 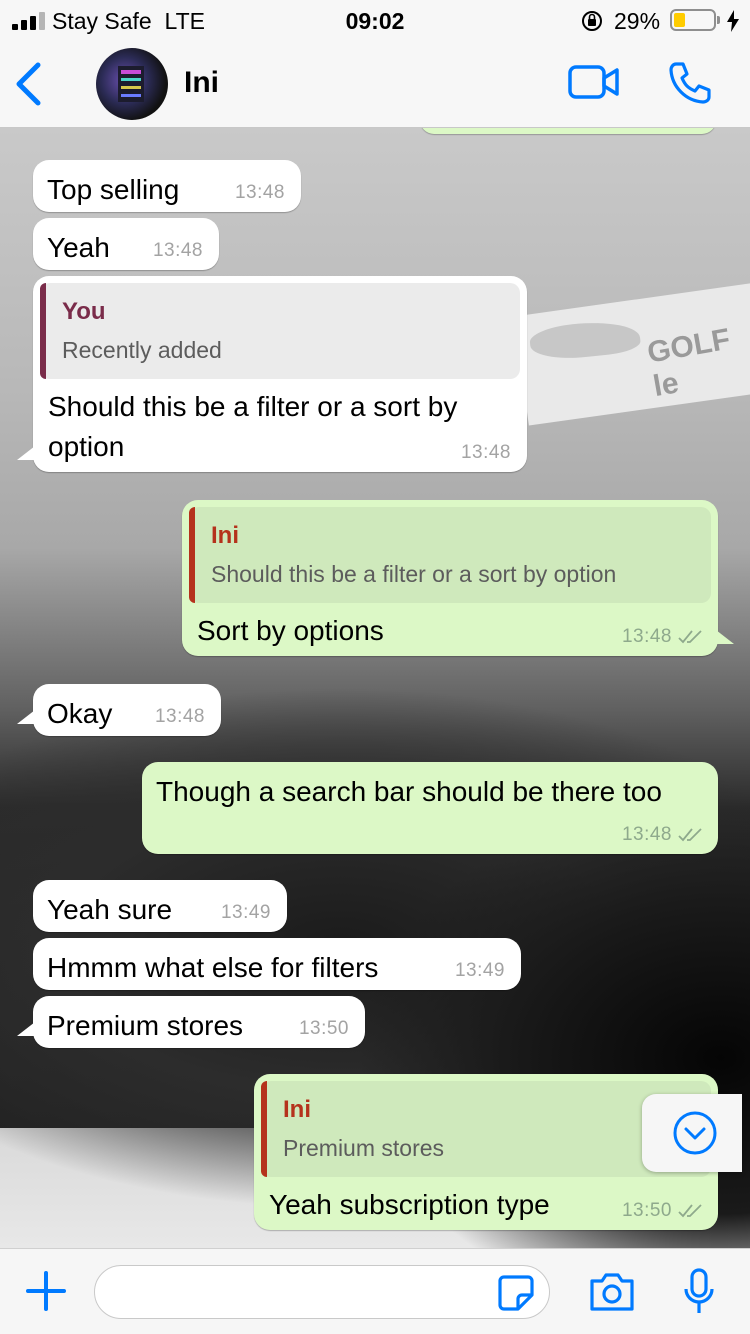 I want to click on attach-plus-icon, so click(x=46, y=1291).